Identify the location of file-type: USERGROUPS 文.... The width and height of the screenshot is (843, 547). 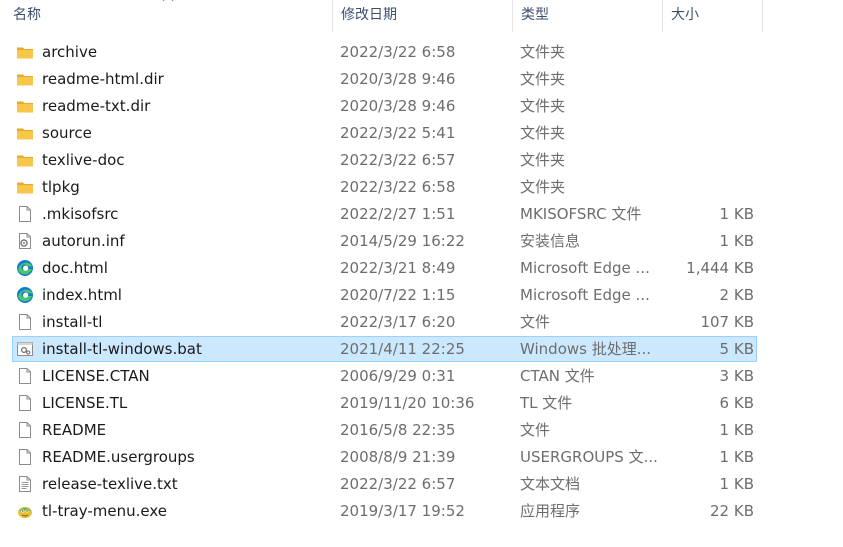
(589, 457).